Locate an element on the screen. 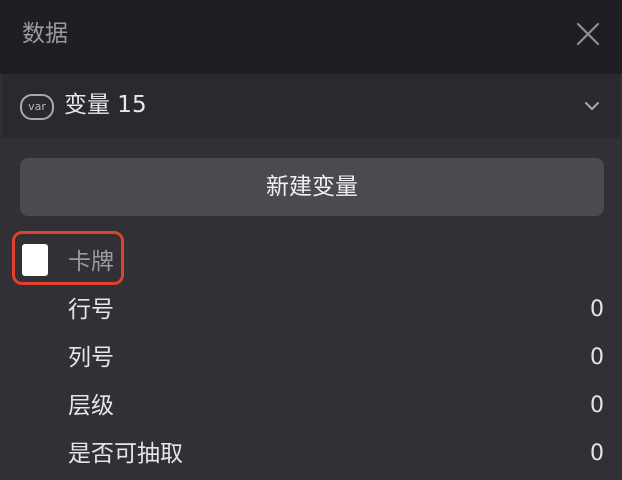 The image size is (622, 480). property-value-row: 0 is located at coordinates (597, 309).